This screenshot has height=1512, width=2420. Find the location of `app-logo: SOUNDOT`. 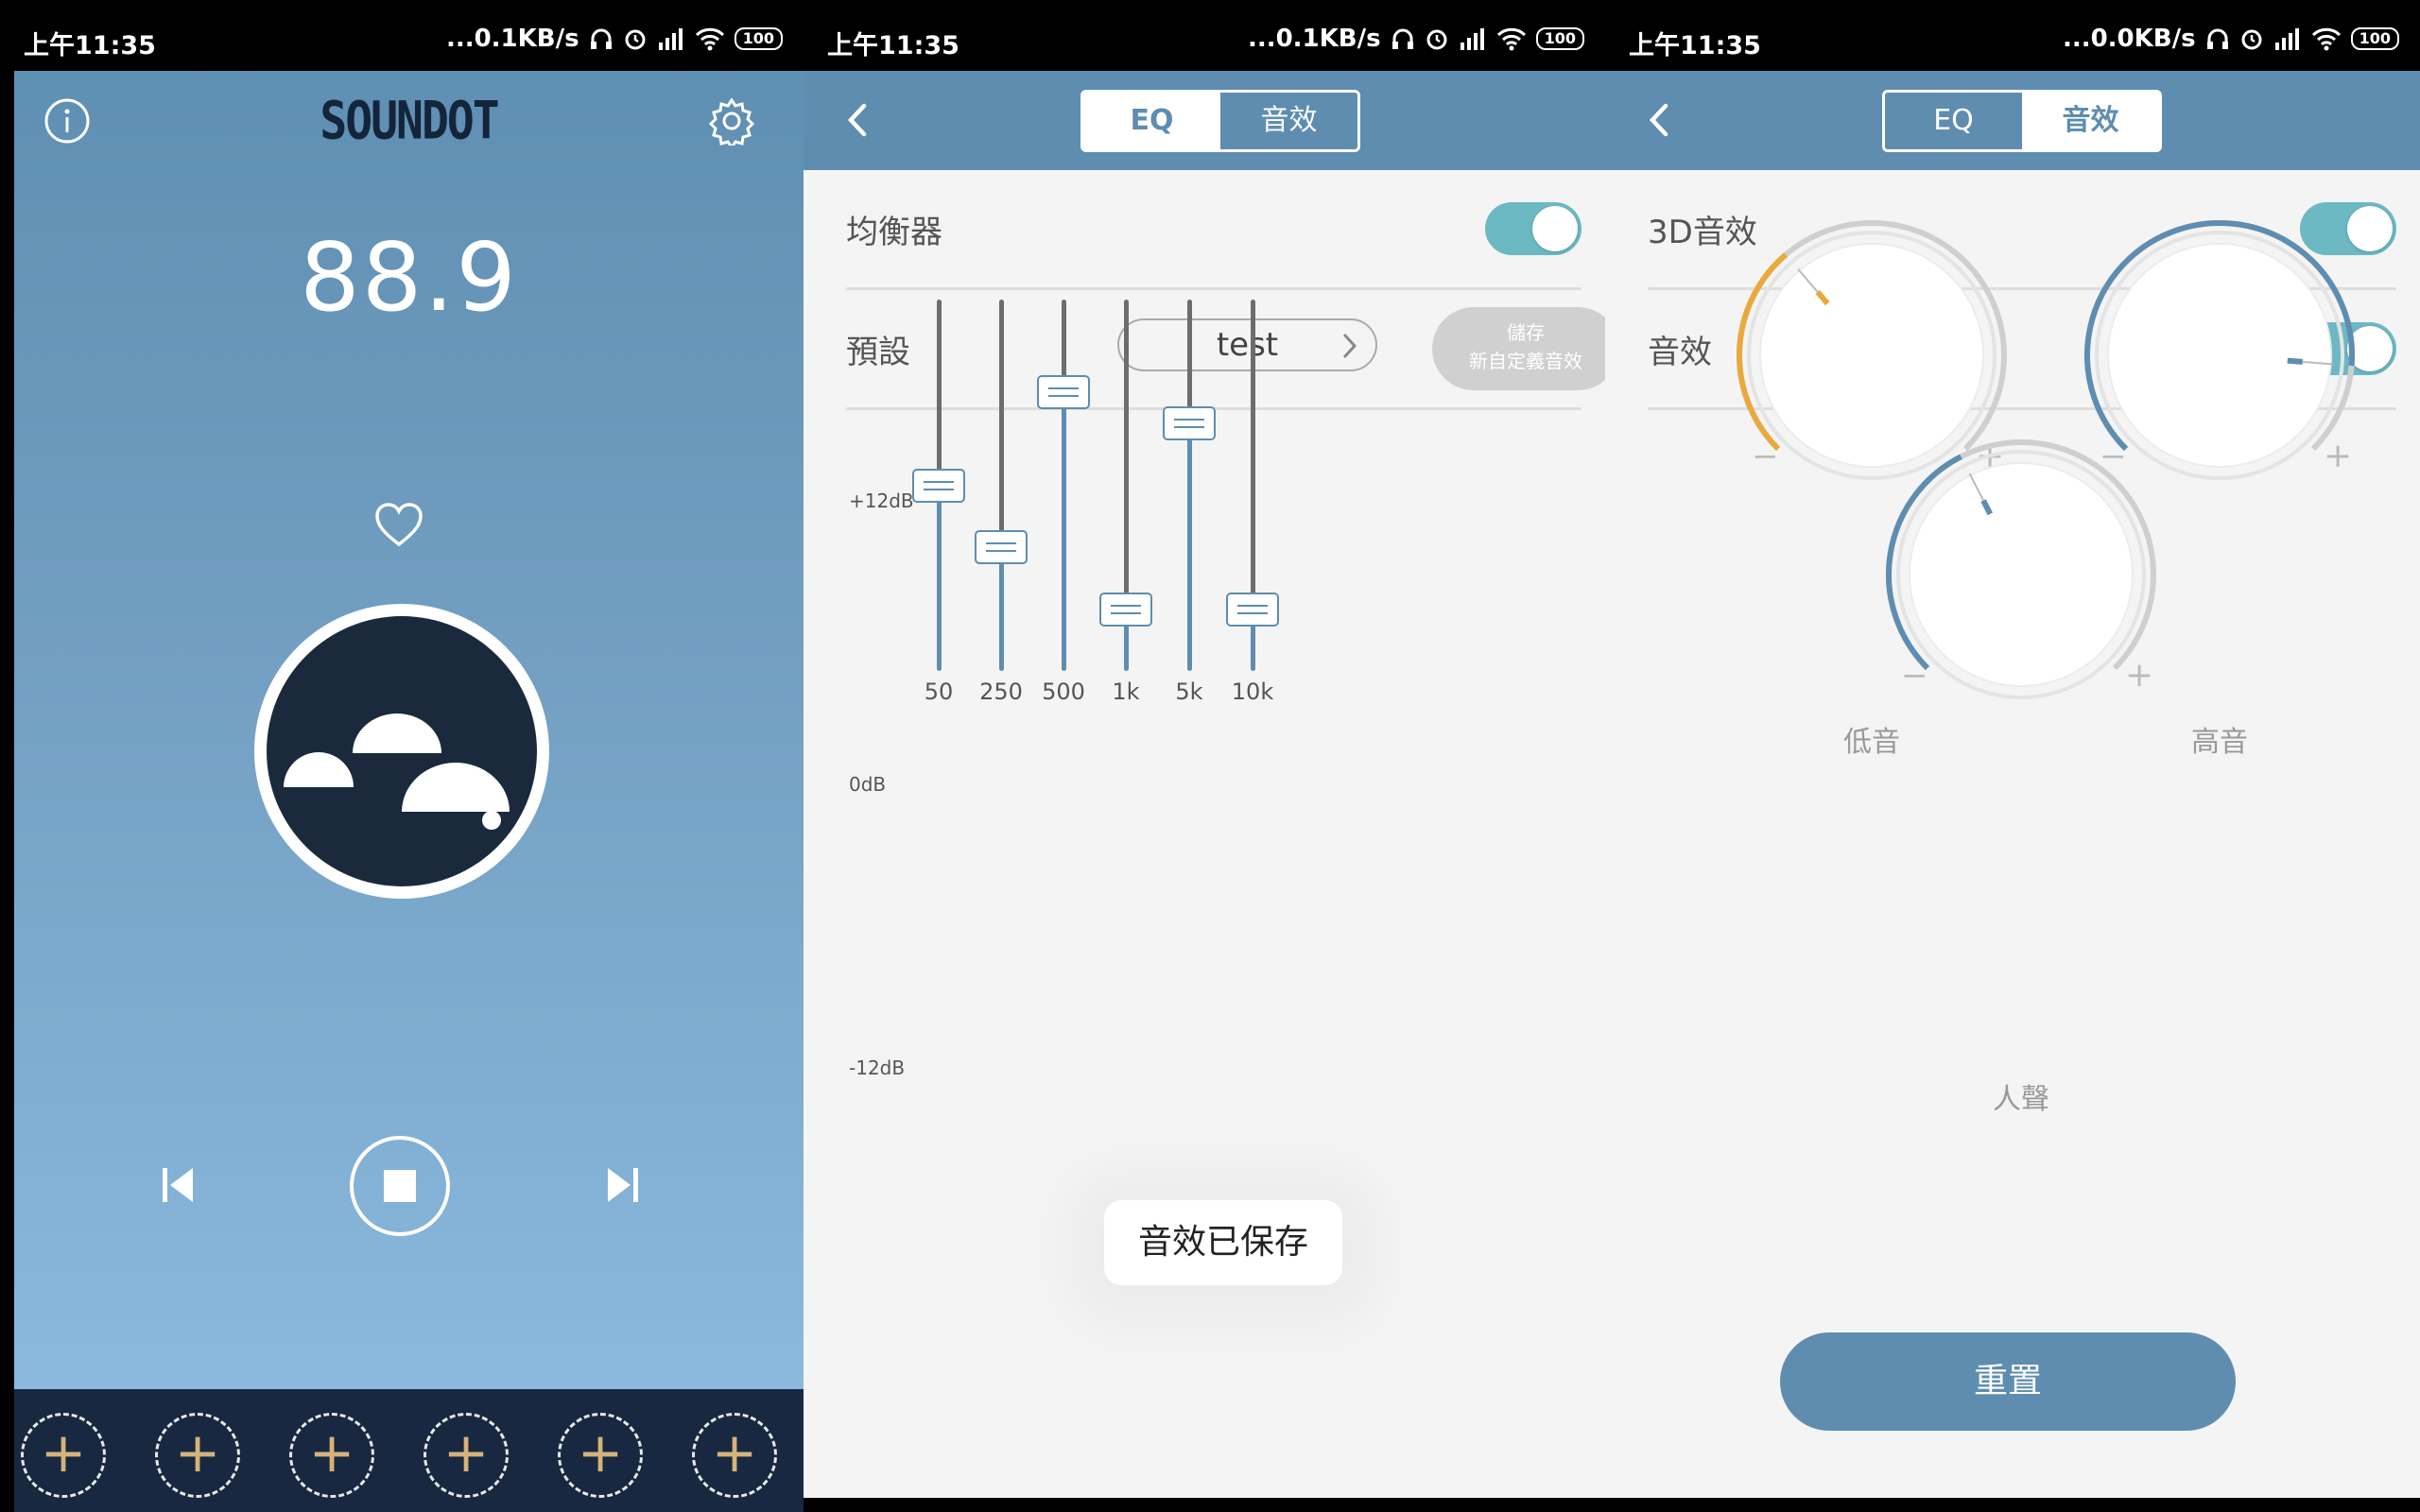

app-logo: SOUNDOT is located at coordinates (409, 121).